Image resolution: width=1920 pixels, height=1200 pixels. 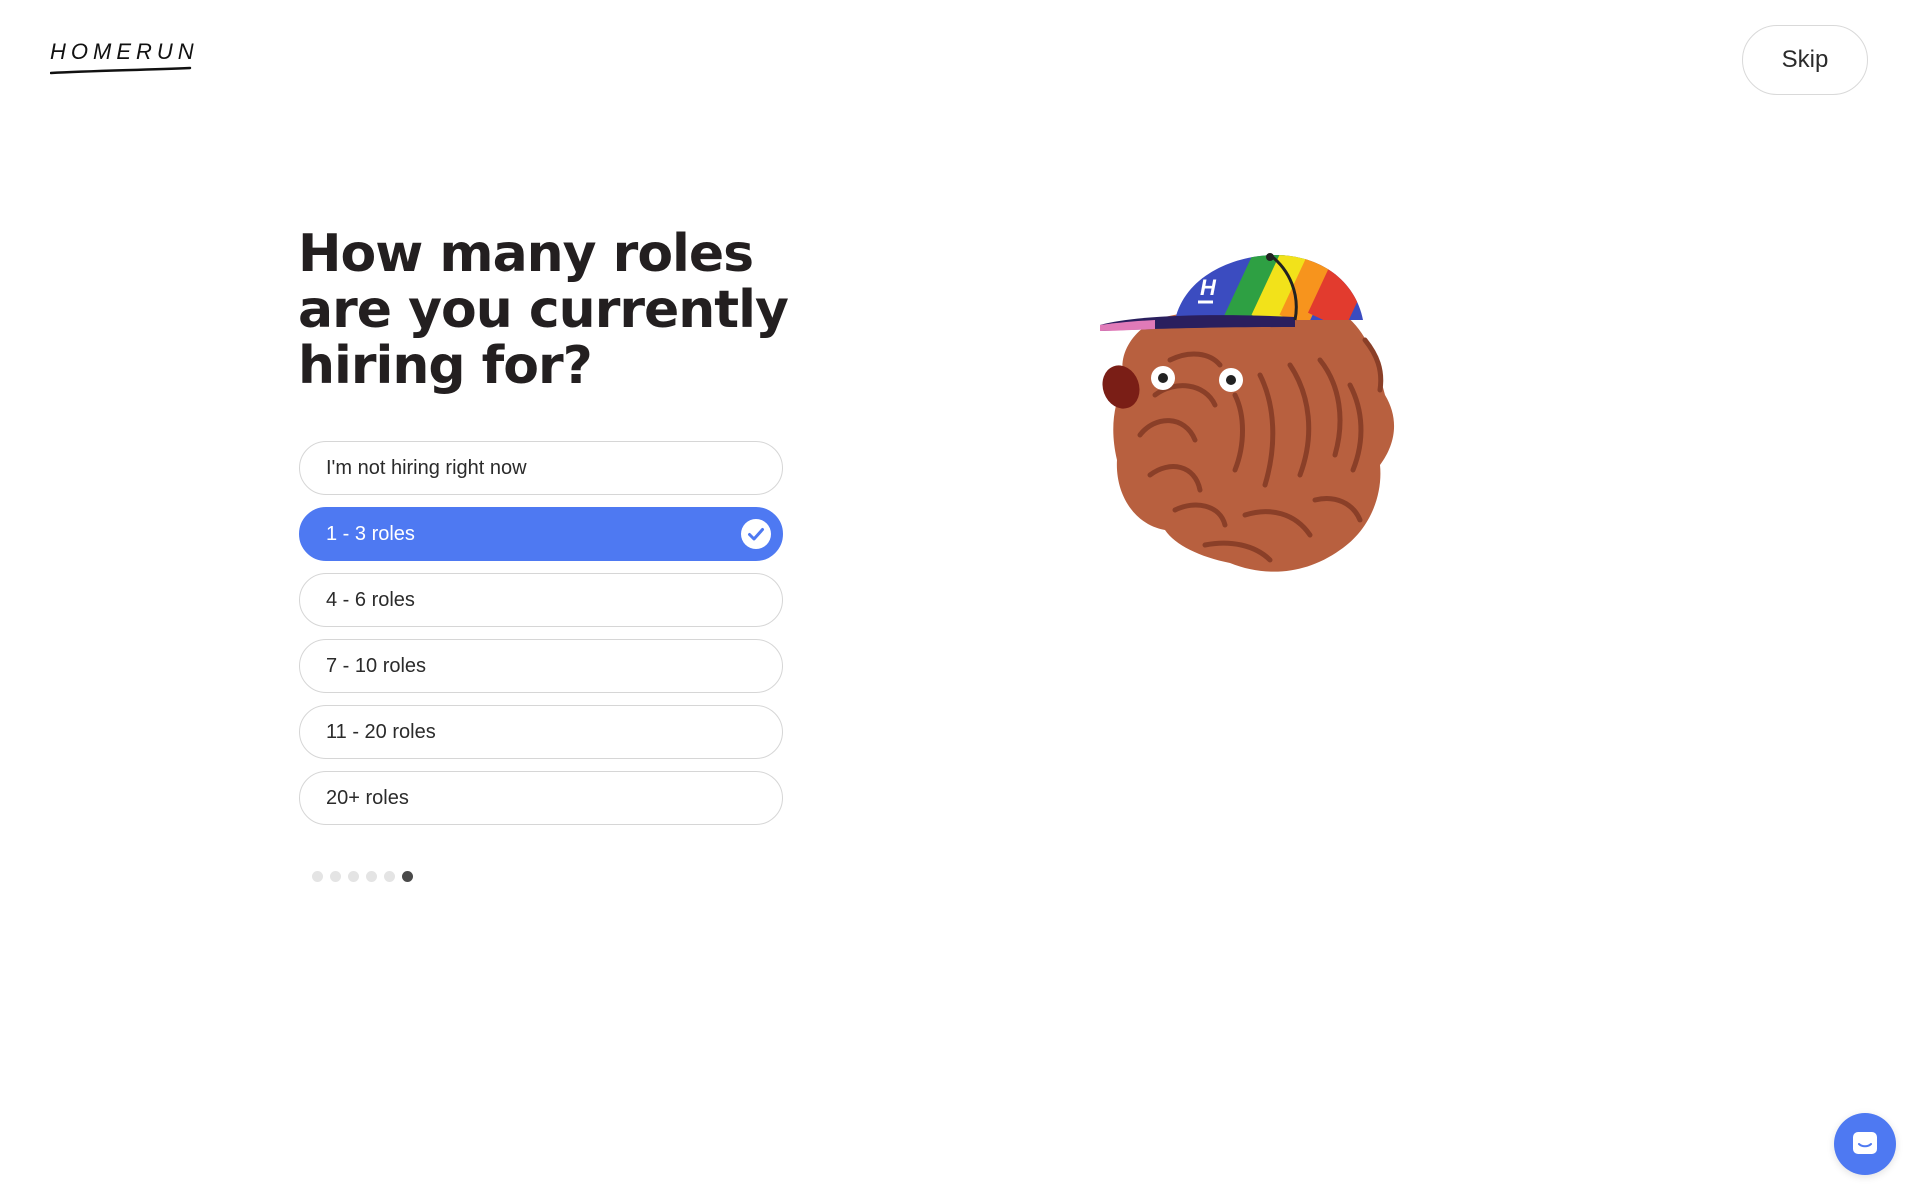 I want to click on option-4-6-roles: 4 - 6 roles, so click(x=541, y=600).